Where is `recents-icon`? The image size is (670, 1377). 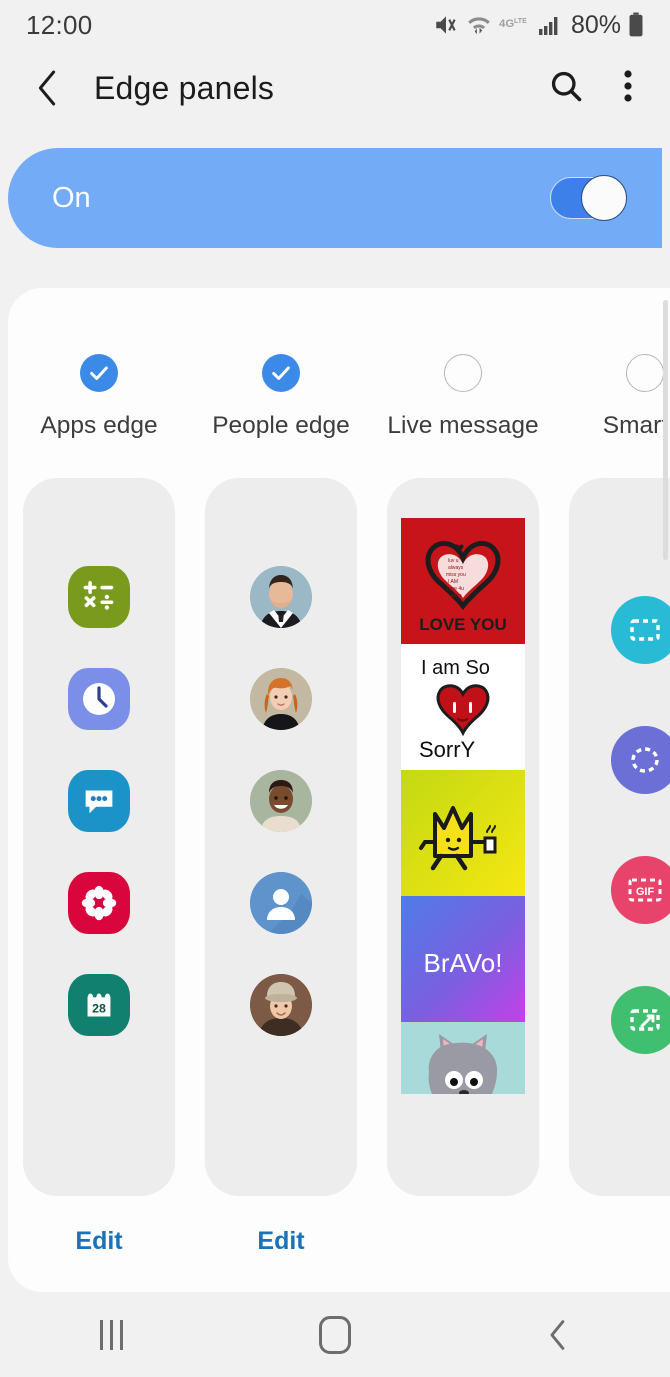
recents-icon is located at coordinates (112, 1335).